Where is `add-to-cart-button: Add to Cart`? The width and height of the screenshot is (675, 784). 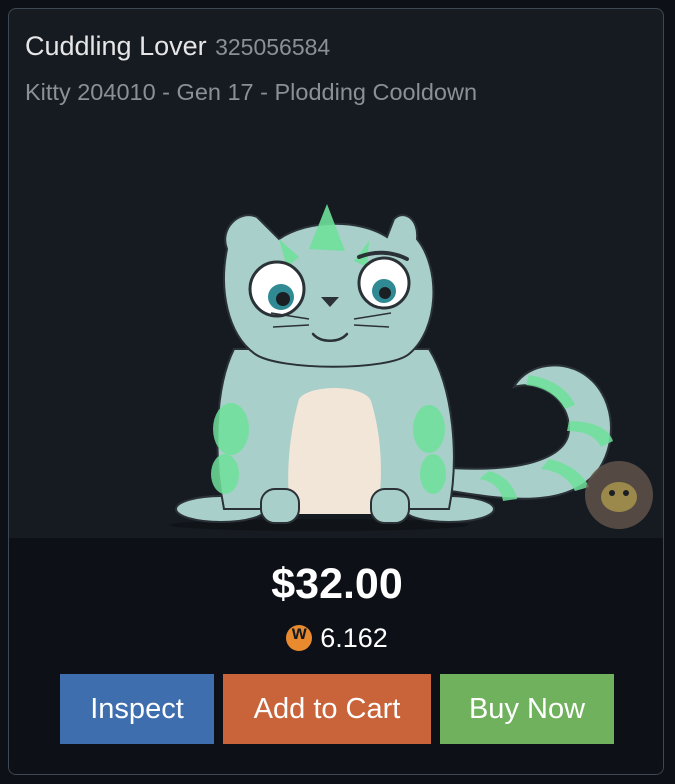
add-to-cart-button: Add to Cart is located at coordinates (327, 709).